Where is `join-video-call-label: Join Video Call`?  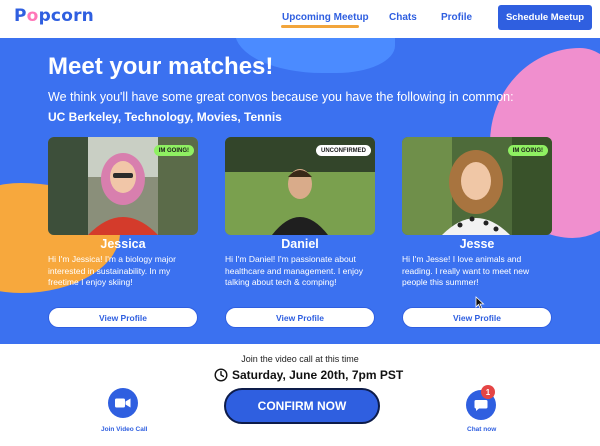
join-video-call-label: Join Video Call is located at coordinates (124, 429).